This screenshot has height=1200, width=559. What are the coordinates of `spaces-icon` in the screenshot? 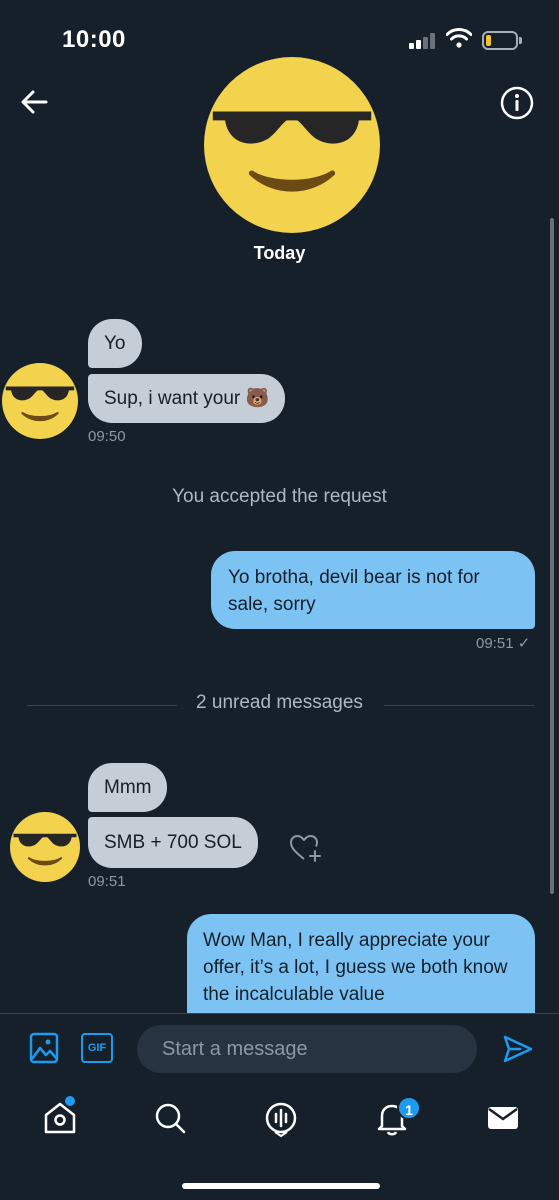 It's located at (281, 1118).